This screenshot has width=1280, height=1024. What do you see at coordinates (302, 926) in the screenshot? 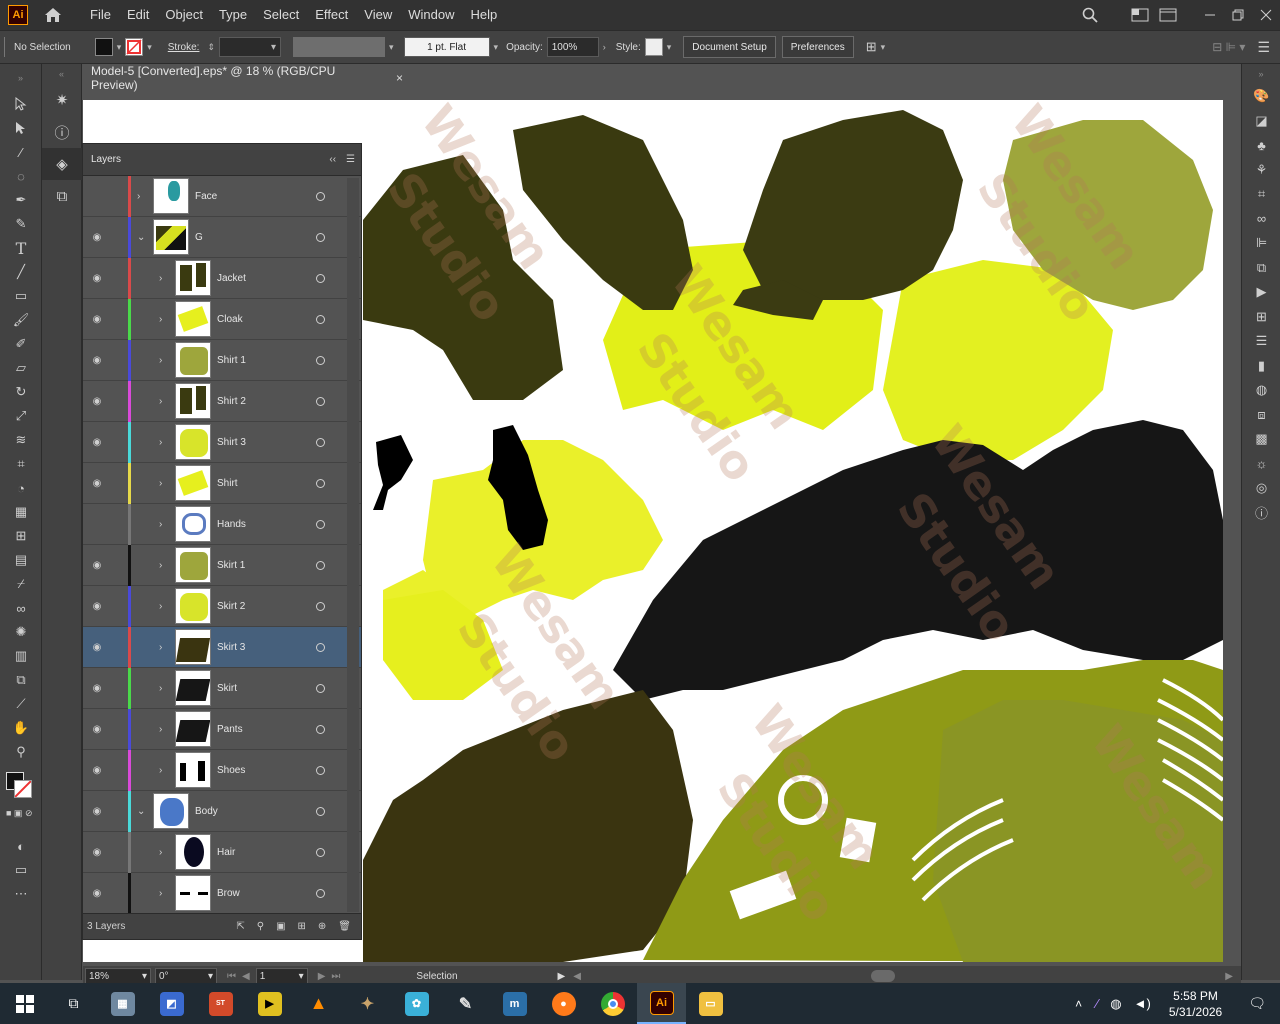
I see `create-sublayer-icon: ⊞` at bounding box center [302, 926].